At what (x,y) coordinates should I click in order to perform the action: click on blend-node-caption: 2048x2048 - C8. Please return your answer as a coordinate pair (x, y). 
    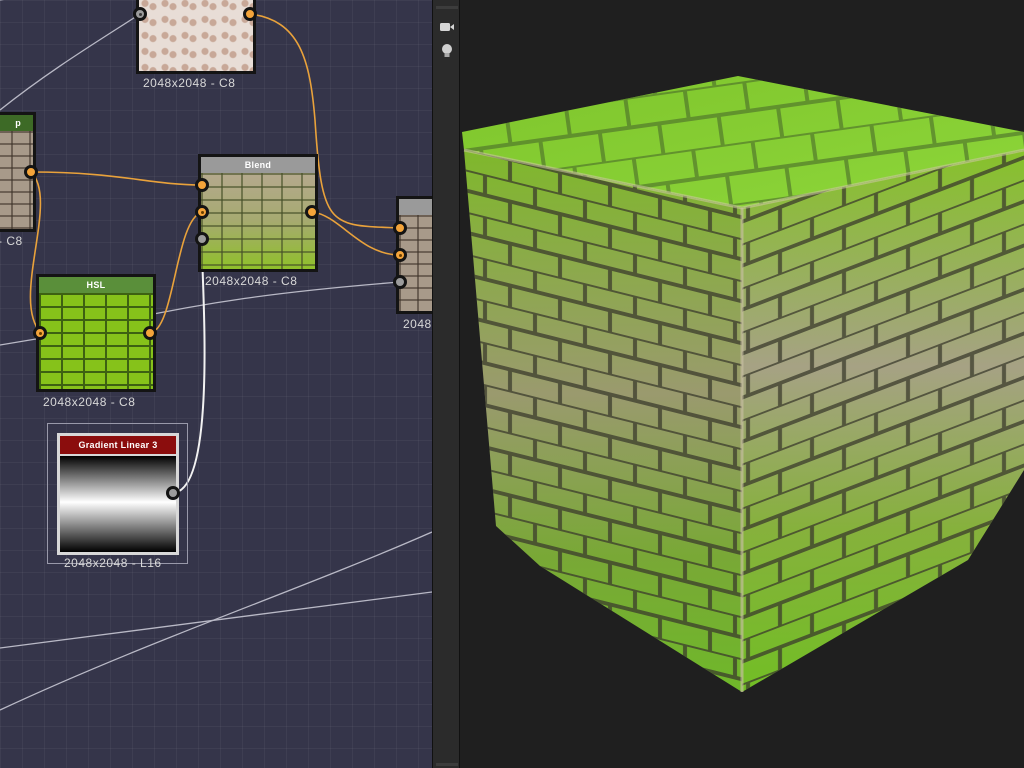
    Looking at the image, I should click on (251, 281).